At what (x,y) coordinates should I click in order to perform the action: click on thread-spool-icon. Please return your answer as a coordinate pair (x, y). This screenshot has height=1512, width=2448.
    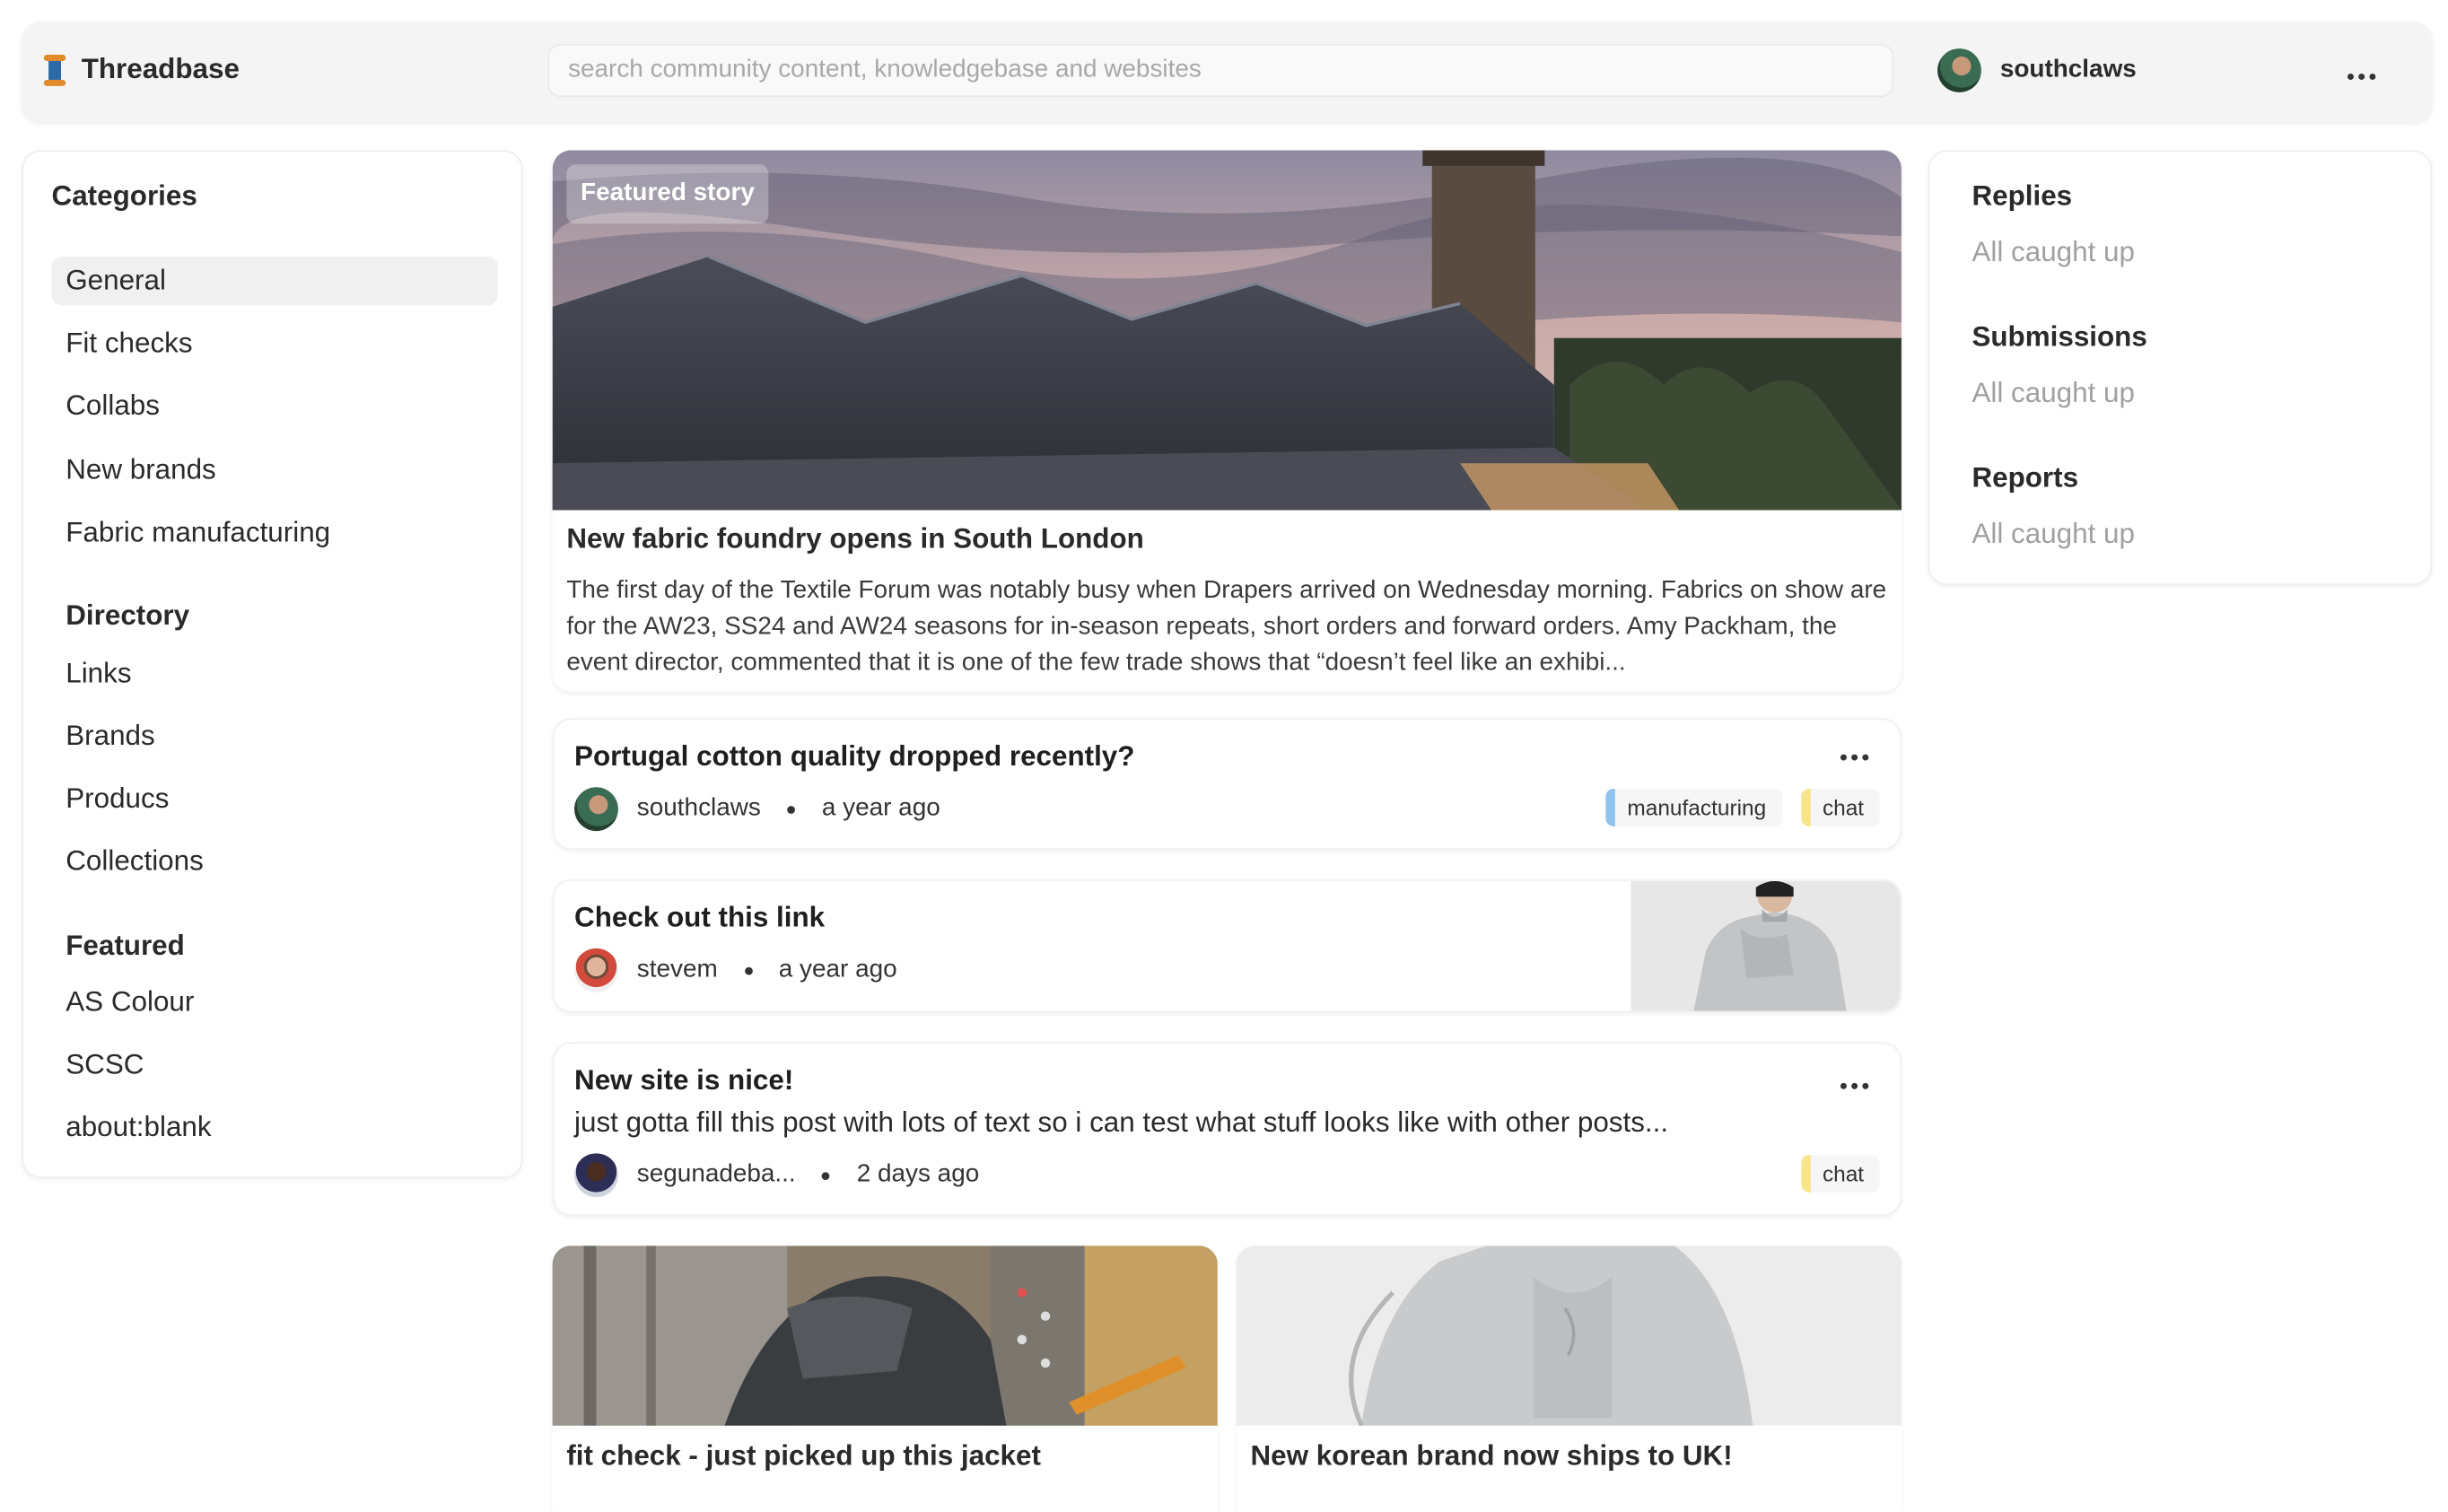
    Looking at the image, I should click on (55, 70).